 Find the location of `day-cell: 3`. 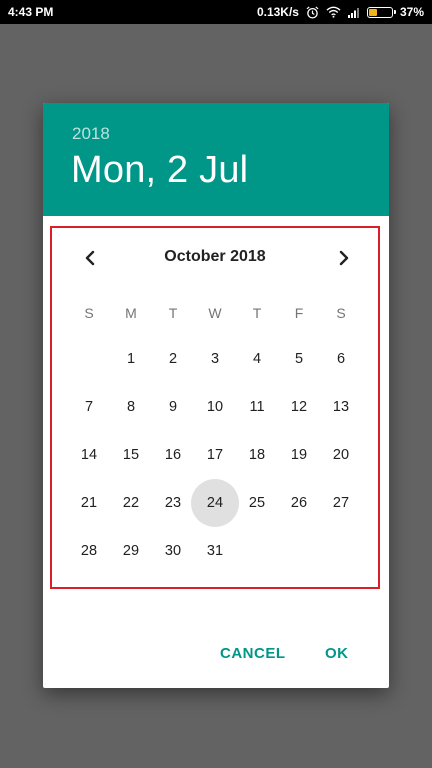

day-cell: 3 is located at coordinates (215, 359).